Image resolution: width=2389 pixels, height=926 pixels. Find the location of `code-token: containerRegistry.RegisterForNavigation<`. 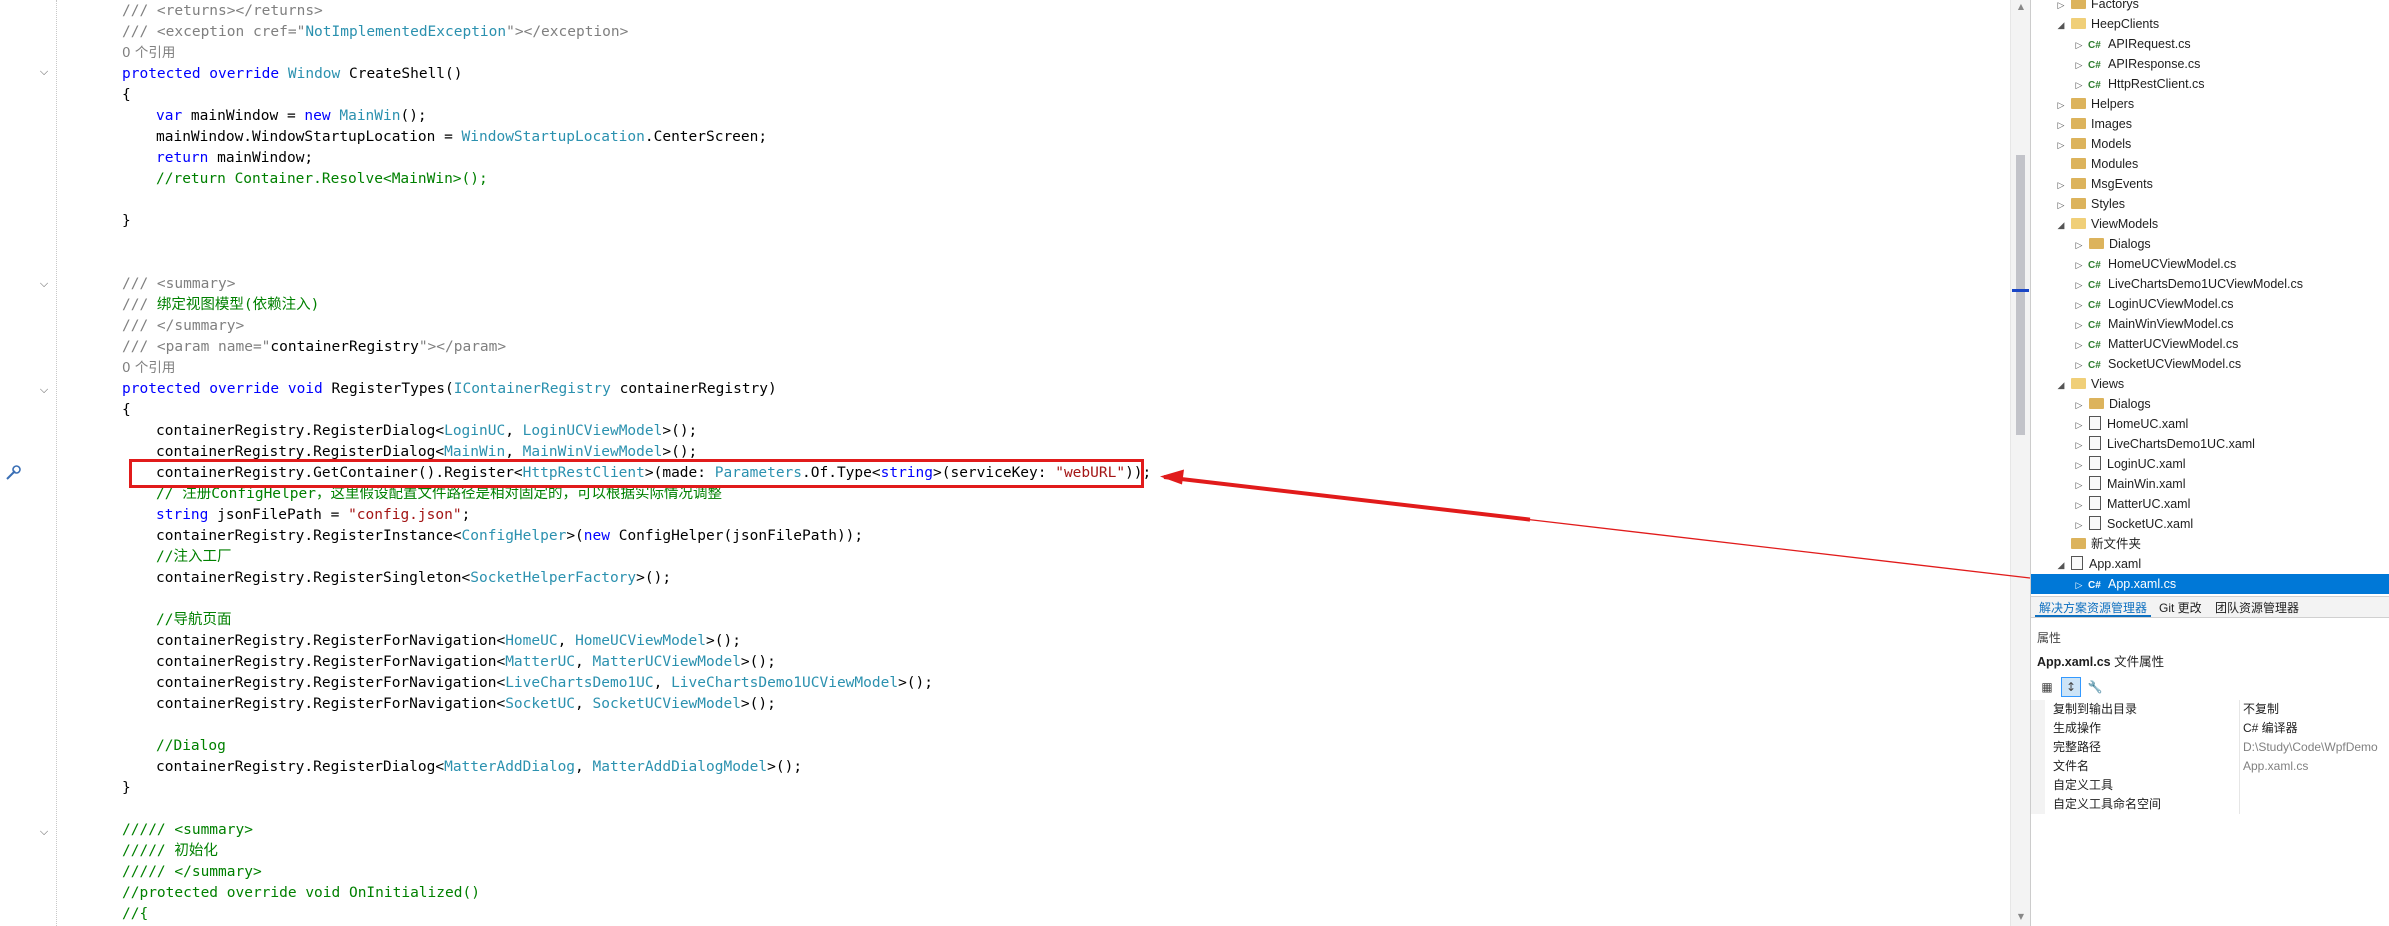

code-token: containerRegistry.RegisterForNavigation< is located at coordinates (331, 662).